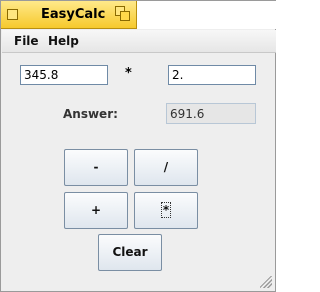  Describe the element at coordinates (26, 41) in the screenshot. I see `menu-file: File` at that location.